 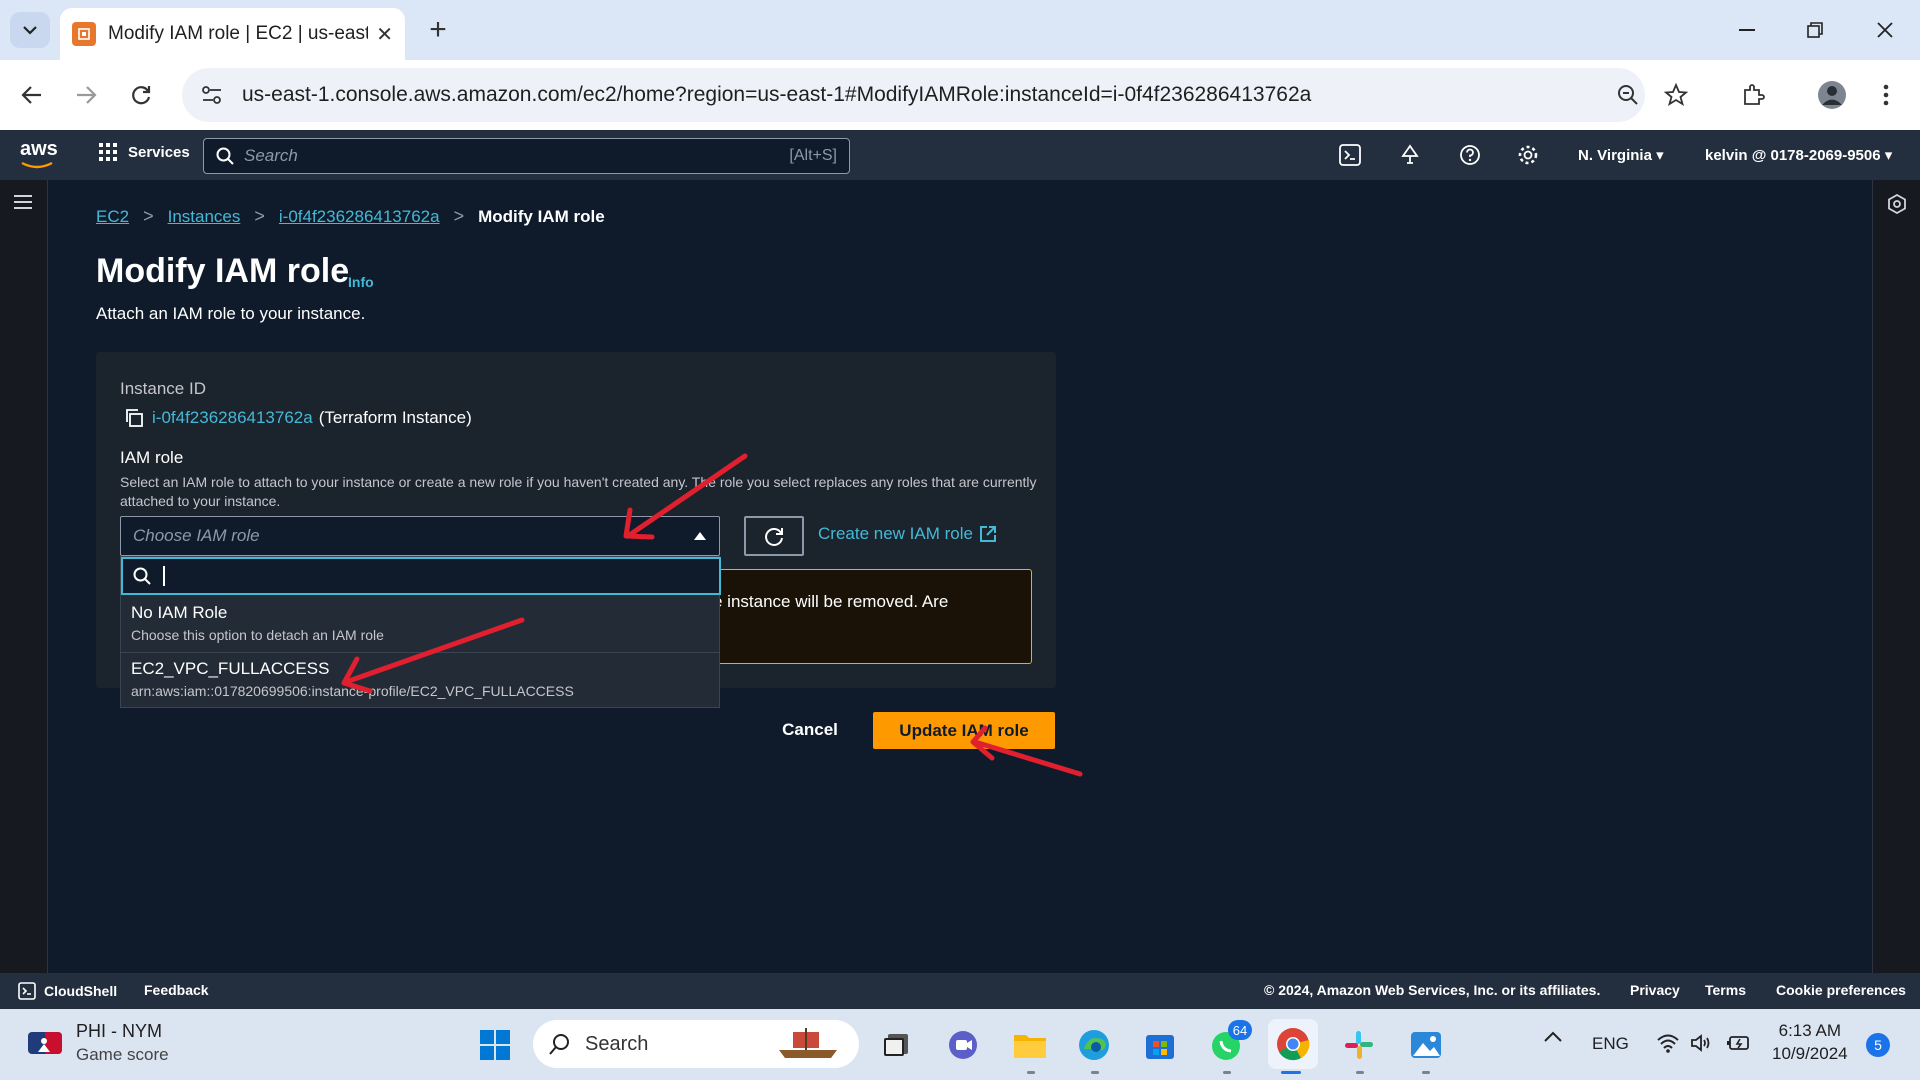 I want to click on browser-tab-strip: Modify IAM role | EC2 | us-east-1 ✕ +, so click(x=960, y=30).